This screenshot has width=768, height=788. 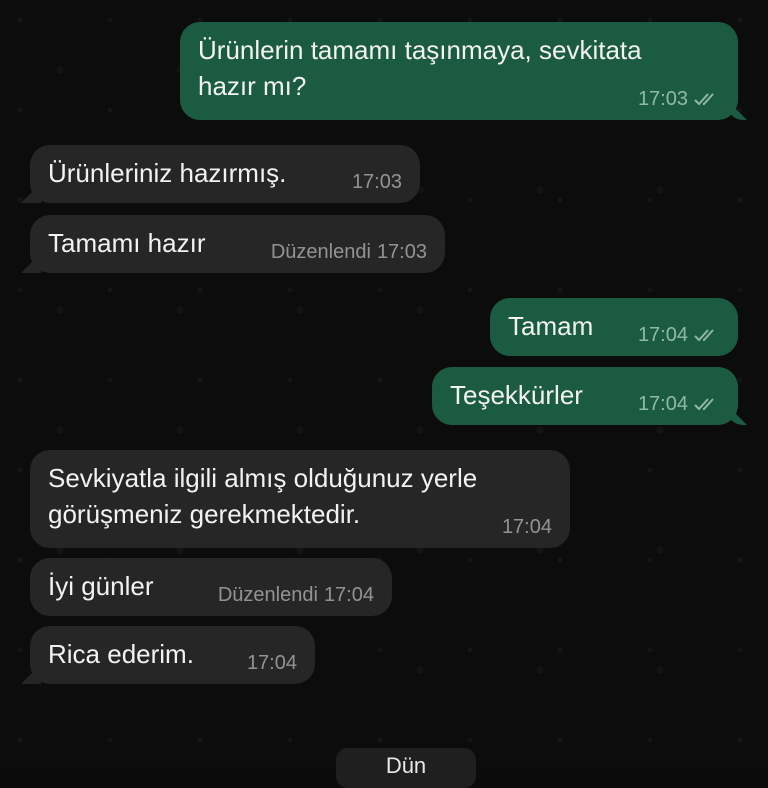 I want to click on message-outgoing: Teşekkürler 17:04, so click(x=585, y=396).